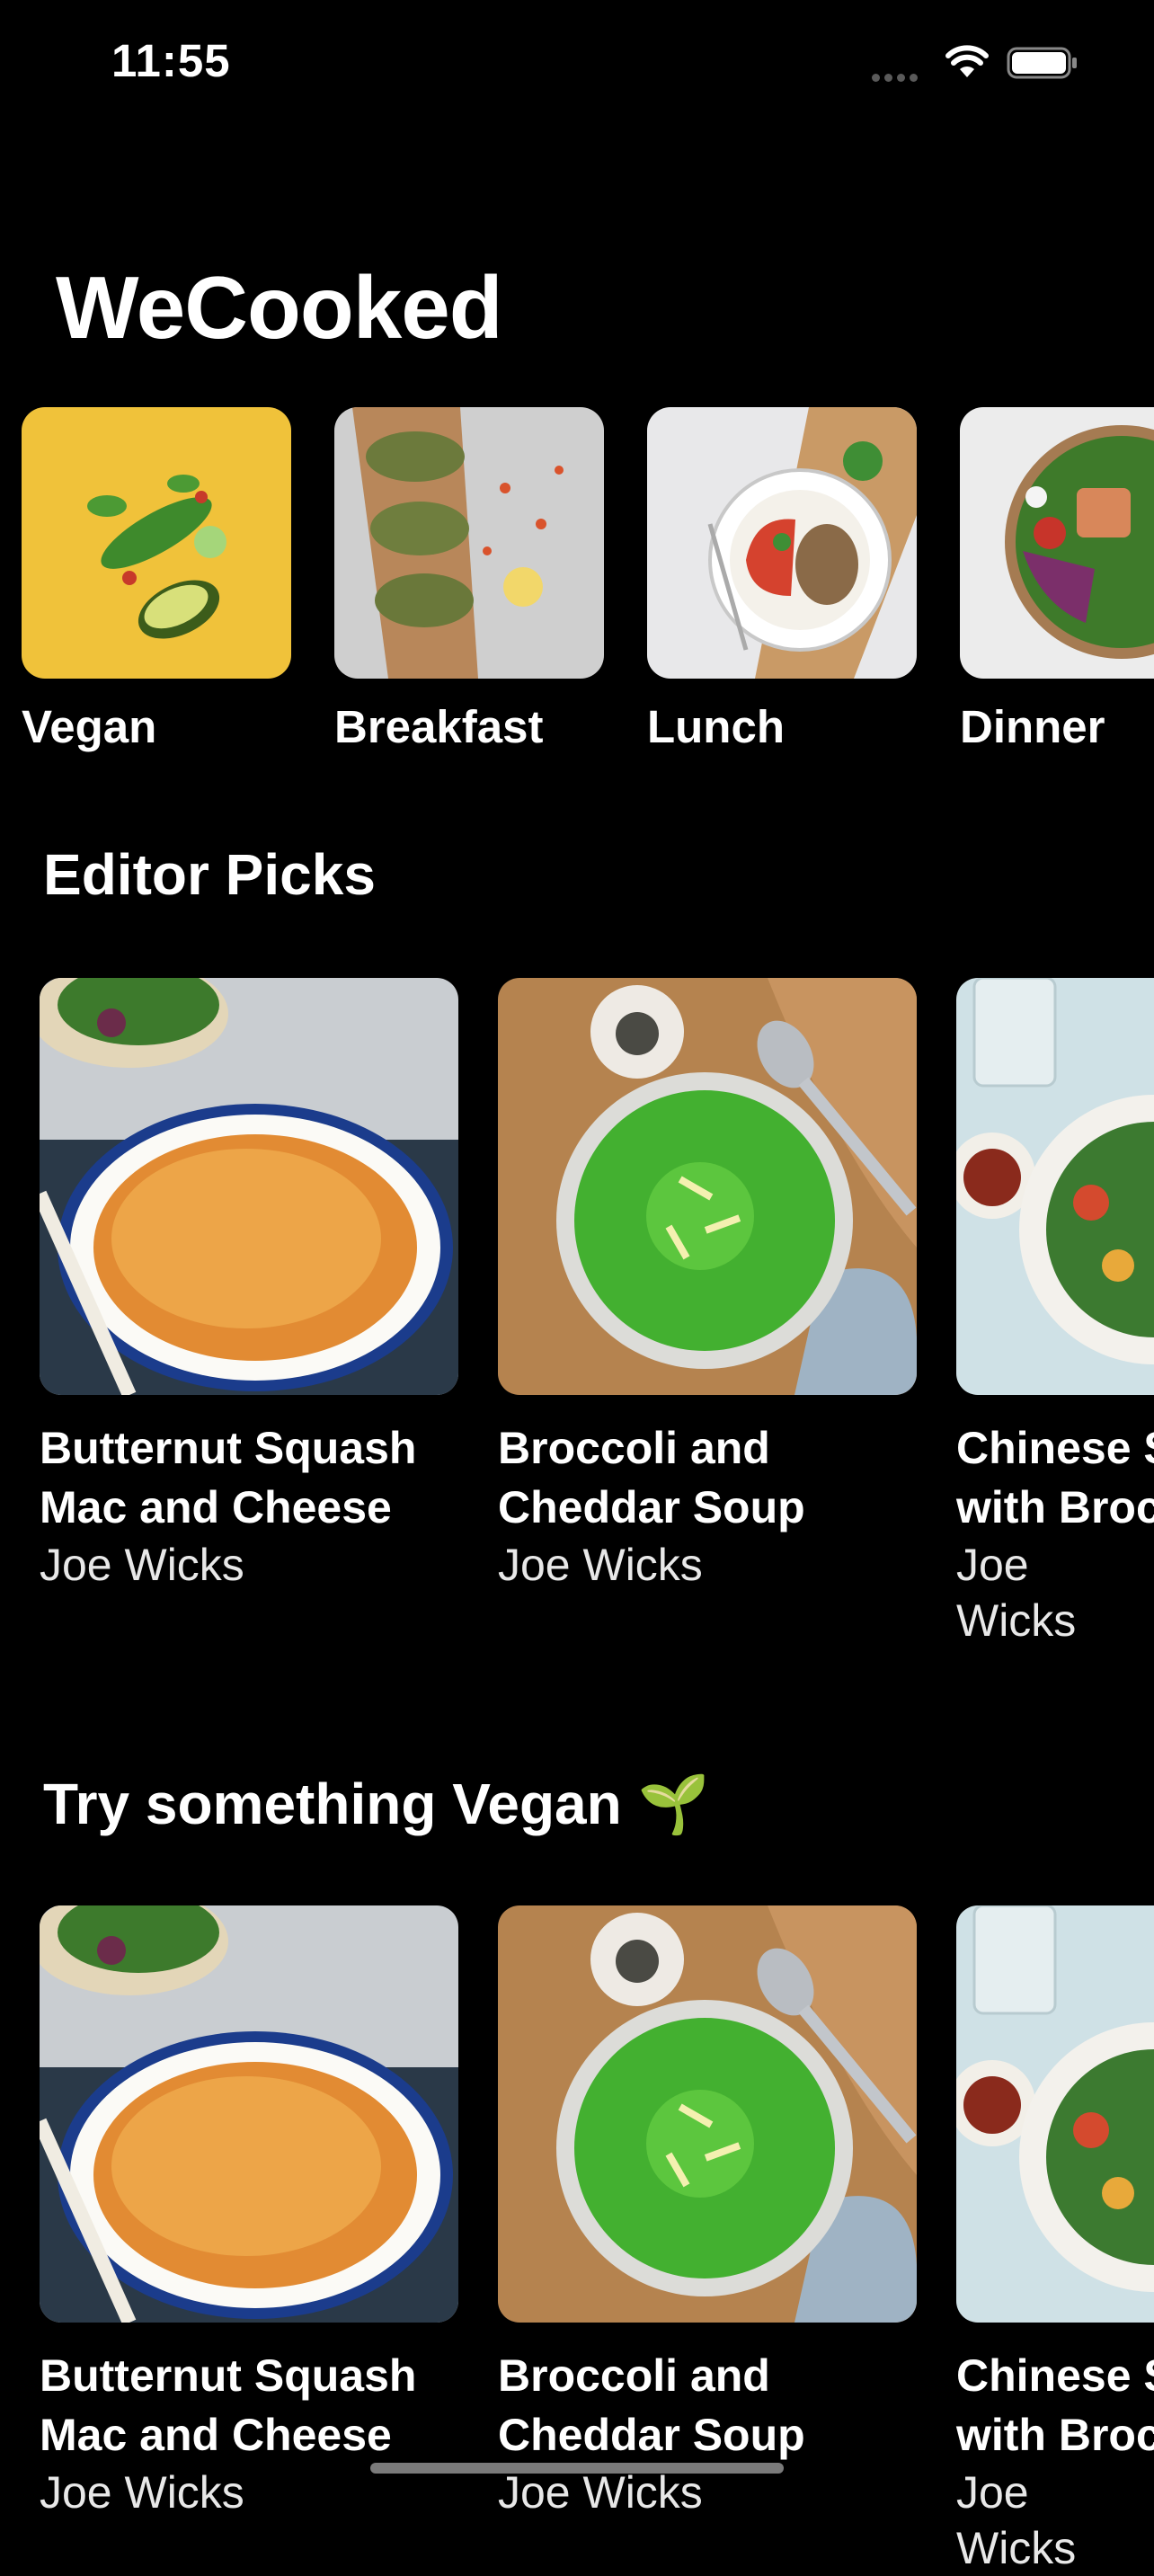 The height and width of the screenshot is (2576, 1154). What do you see at coordinates (897, 78) in the screenshot?
I see `cellular-signal-icon` at bounding box center [897, 78].